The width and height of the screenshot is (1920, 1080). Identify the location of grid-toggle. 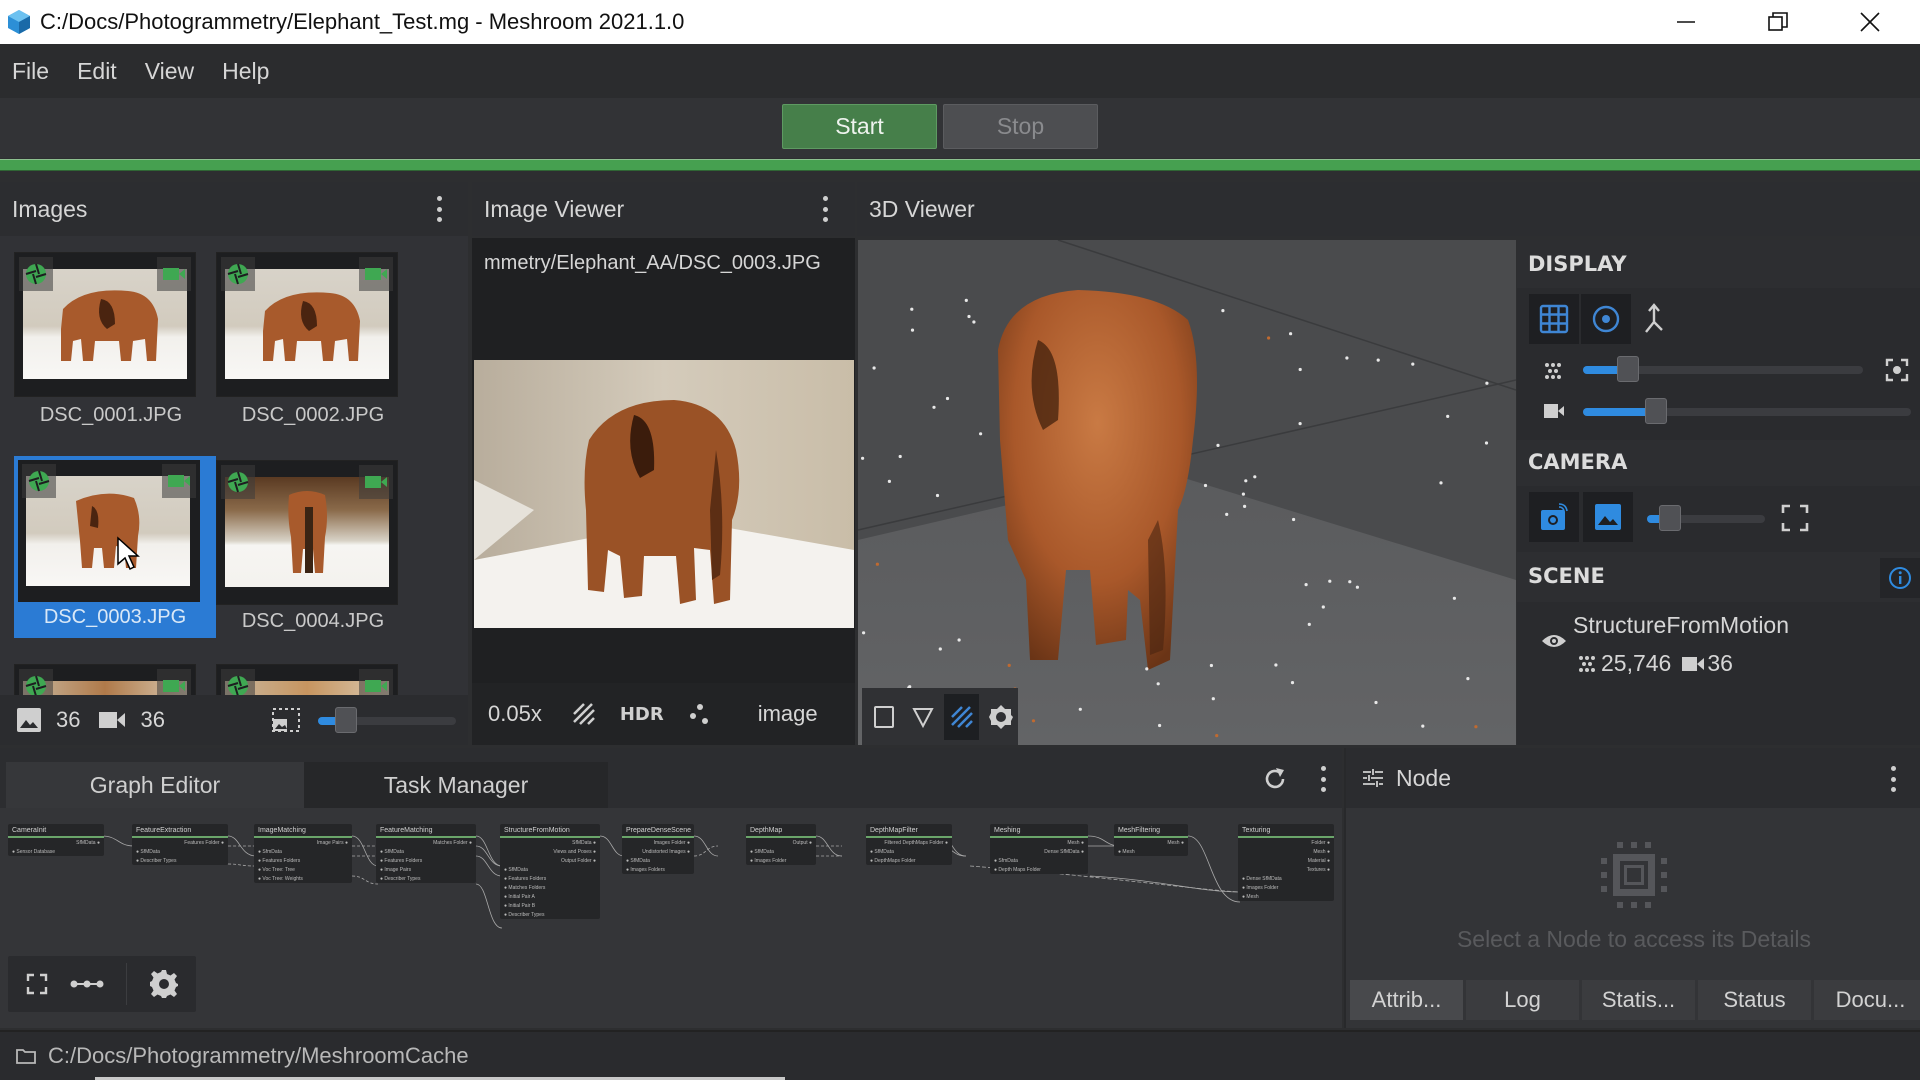
(961, 716).